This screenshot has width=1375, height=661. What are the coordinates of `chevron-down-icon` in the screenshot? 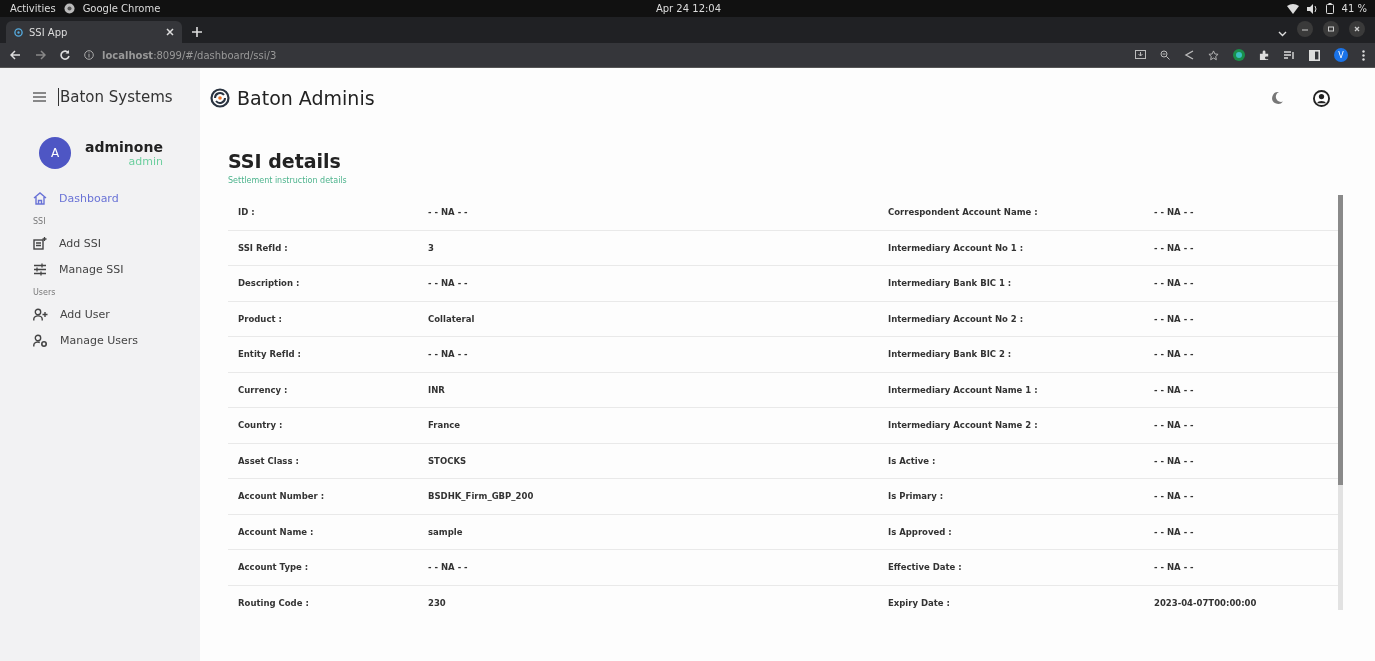 It's located at (1282, 34).